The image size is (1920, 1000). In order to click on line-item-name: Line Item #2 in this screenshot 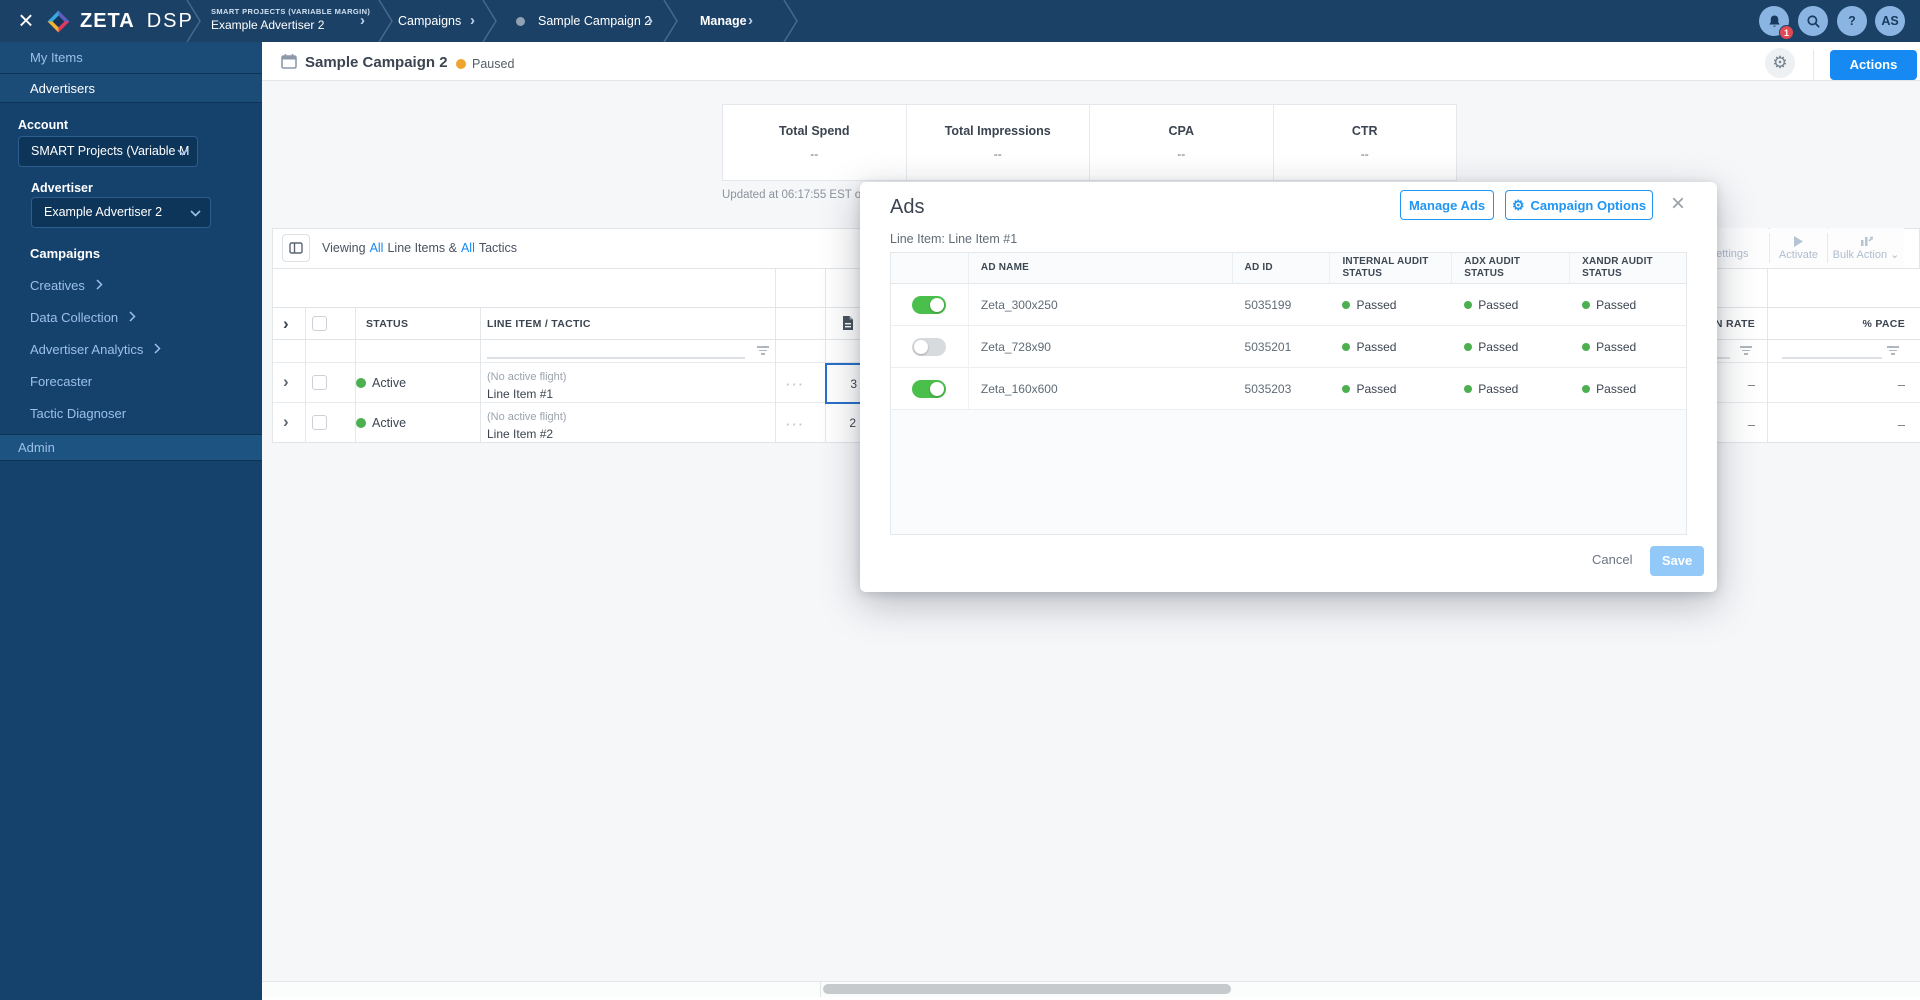, I will do `click(520, 434)`.